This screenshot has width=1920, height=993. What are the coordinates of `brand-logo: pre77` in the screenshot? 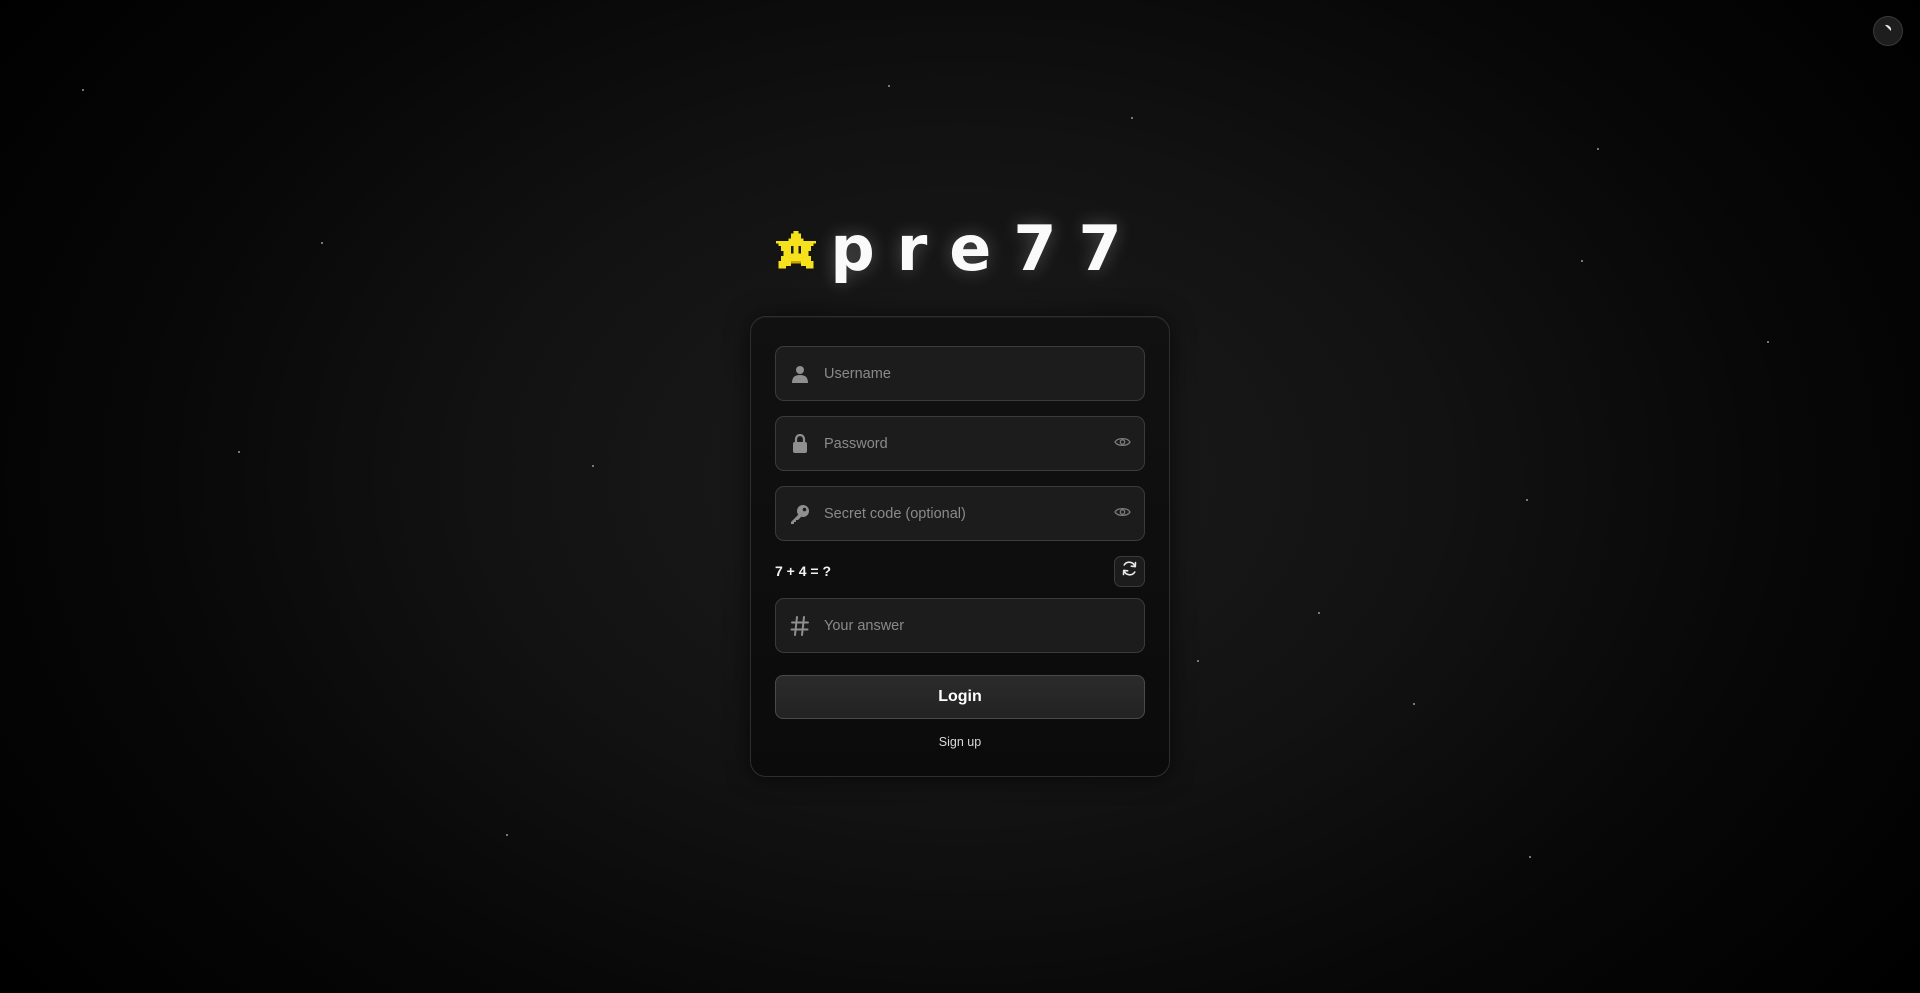 It's located at (959, 249).